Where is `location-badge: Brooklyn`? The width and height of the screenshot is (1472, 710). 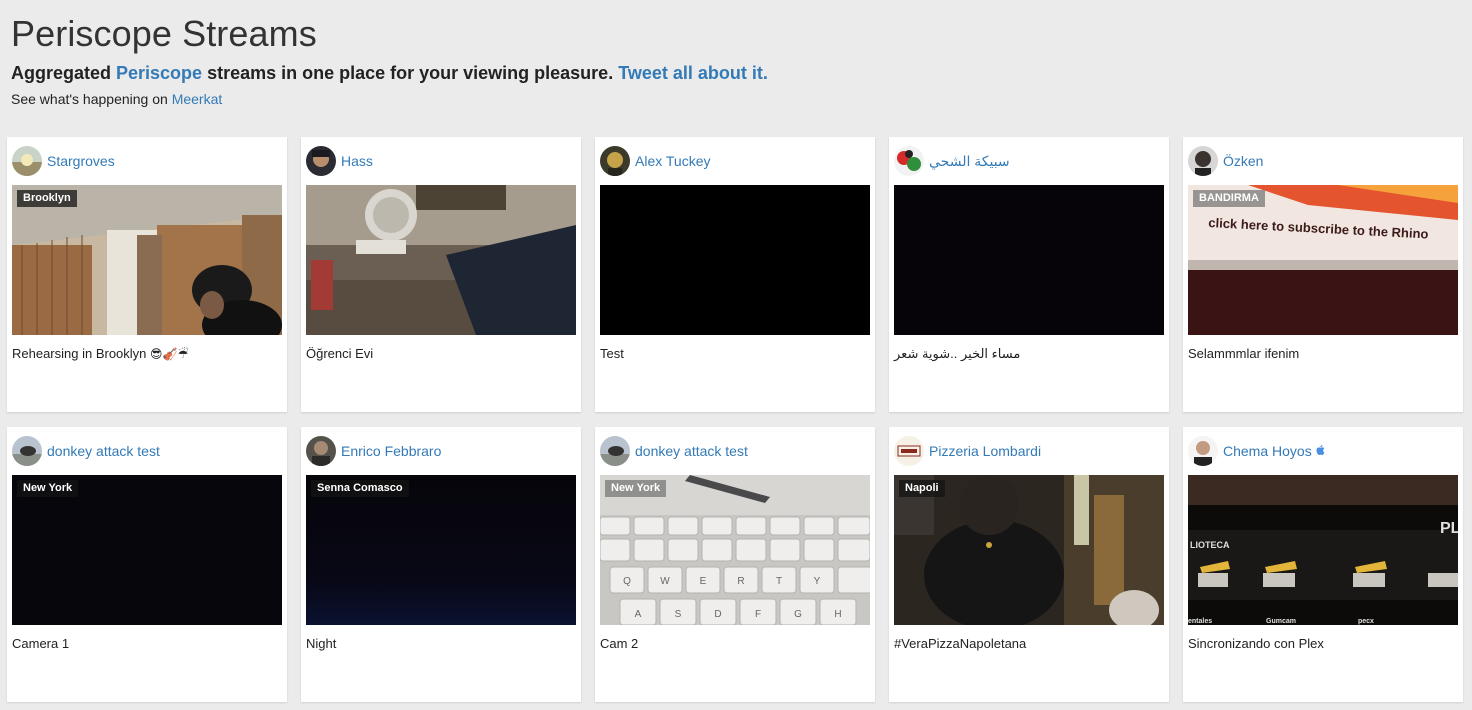
location-badge: Brooklyn is located at coordinates (47, 198).